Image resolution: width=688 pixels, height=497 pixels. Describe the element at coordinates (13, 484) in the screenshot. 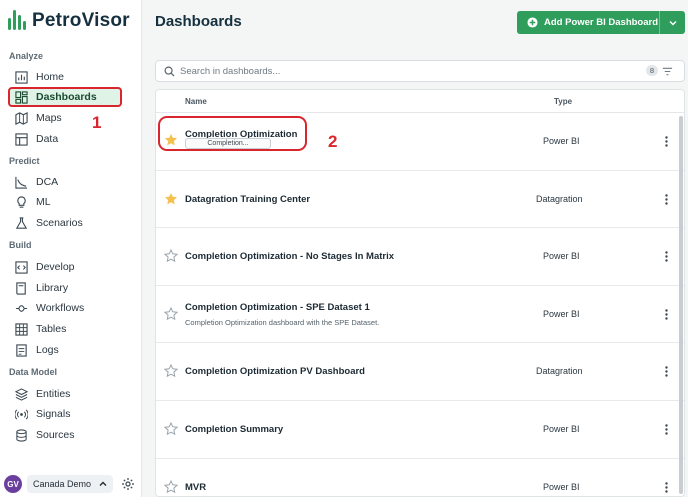

I see `avatar: GV` at that location.